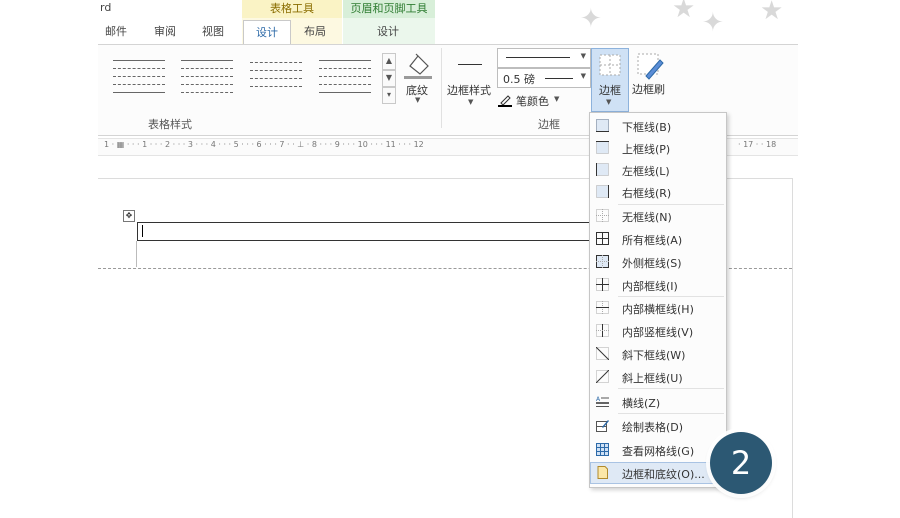 The width and height of the screenshot is (900, 518). I want to click on menu-item-diagonal-up-border: 斜上框线(U), so click(658, 377).